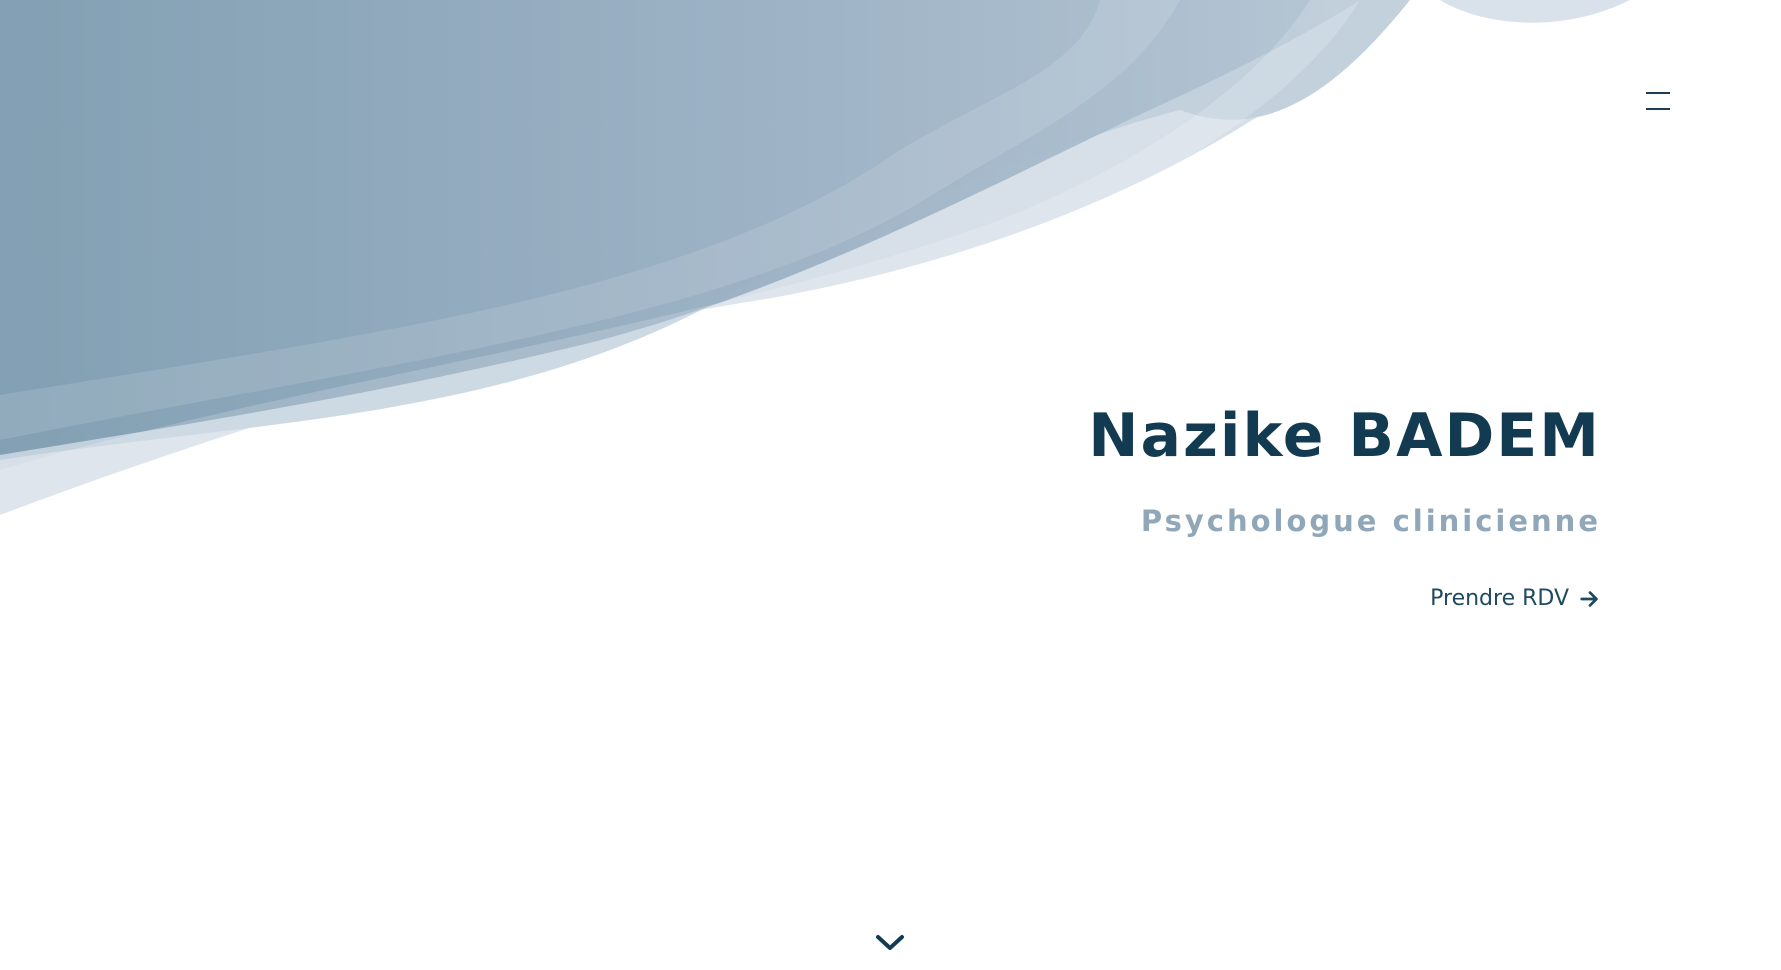  What do you see at coordinates (1535, 11) in the screenshot?
I see `wave-shape-top-right` at bounding box center [1535, 11].